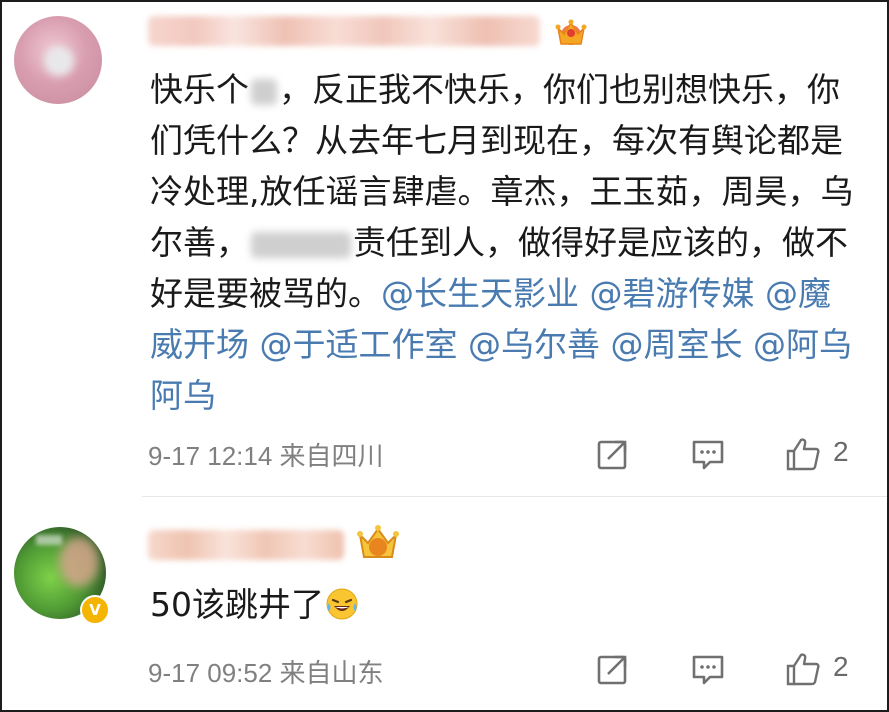 The width and height of the screenshot is (889, 712). I want to click on divider, so click(514, 496).